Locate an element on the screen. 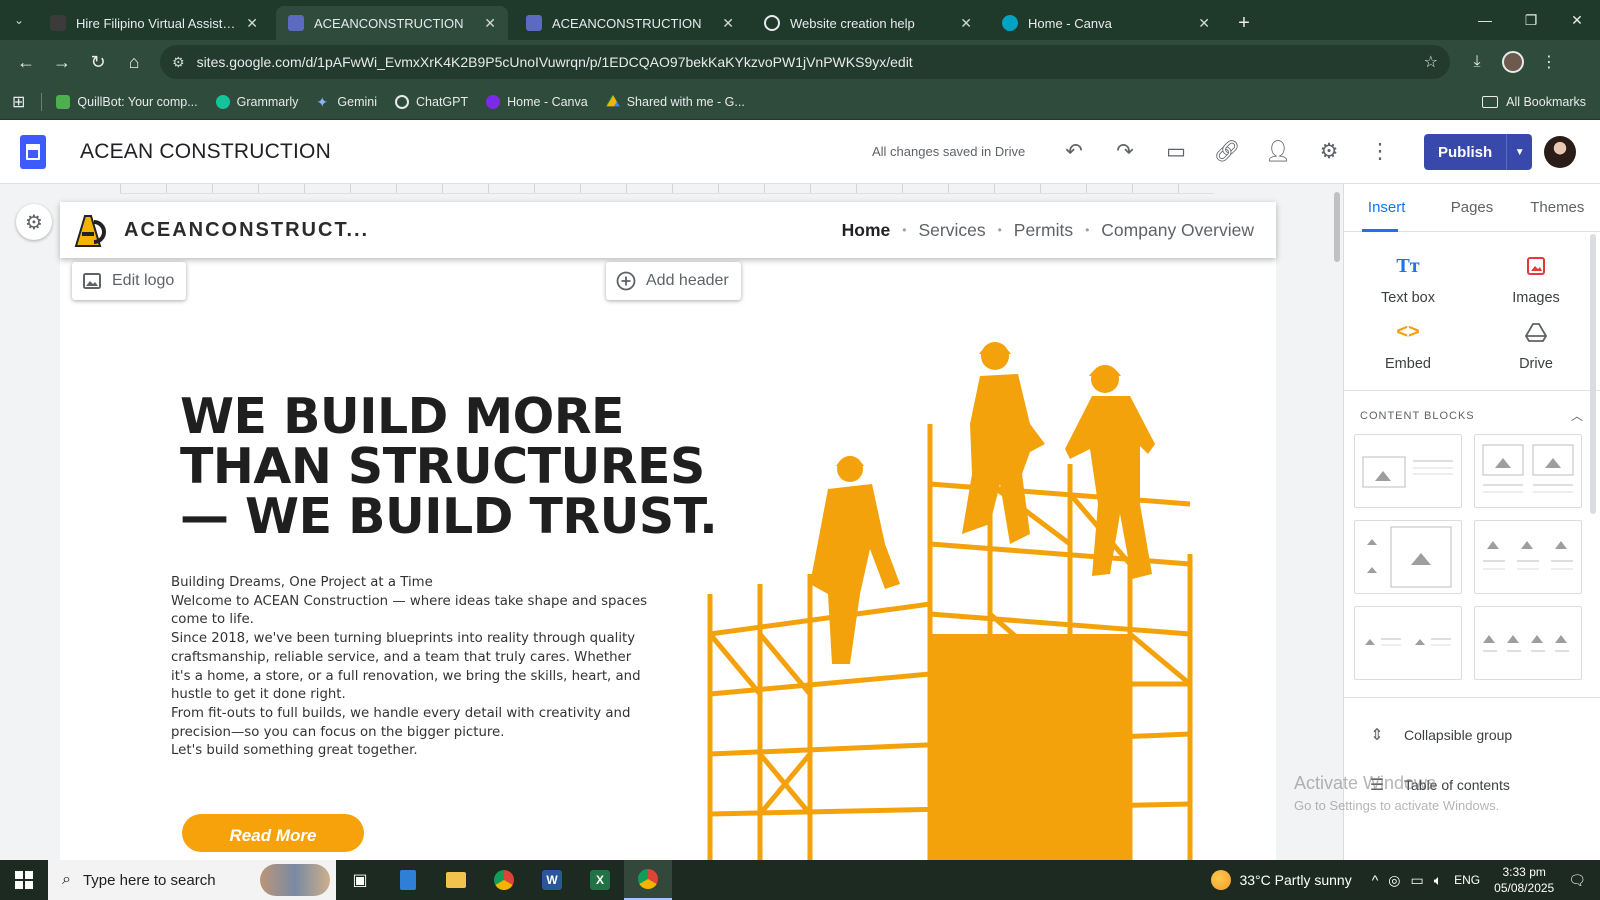 The width and height of the screenshot is (1600, 900). content-blocks-grid is located at coordinates (1472, 557).